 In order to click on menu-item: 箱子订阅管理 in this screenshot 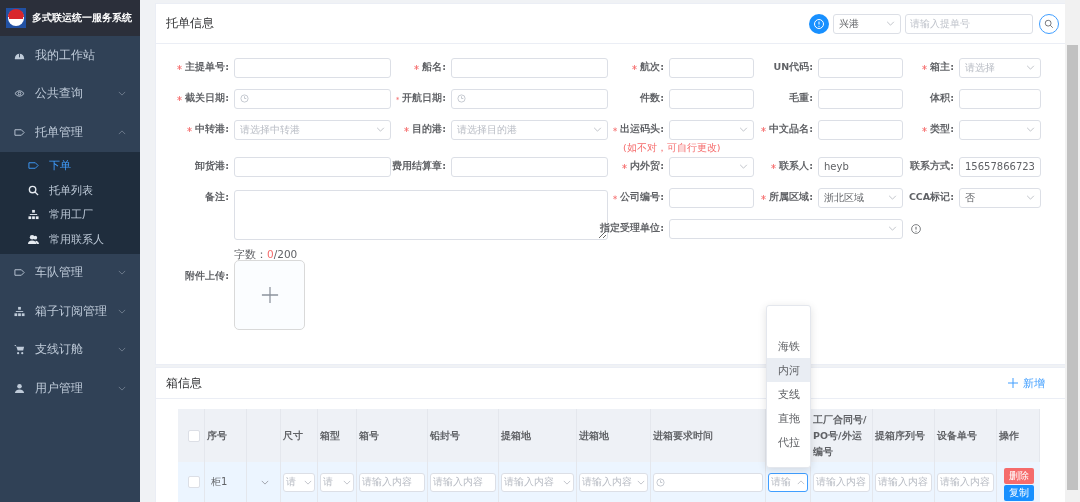, I will do `click(70, 311)`.